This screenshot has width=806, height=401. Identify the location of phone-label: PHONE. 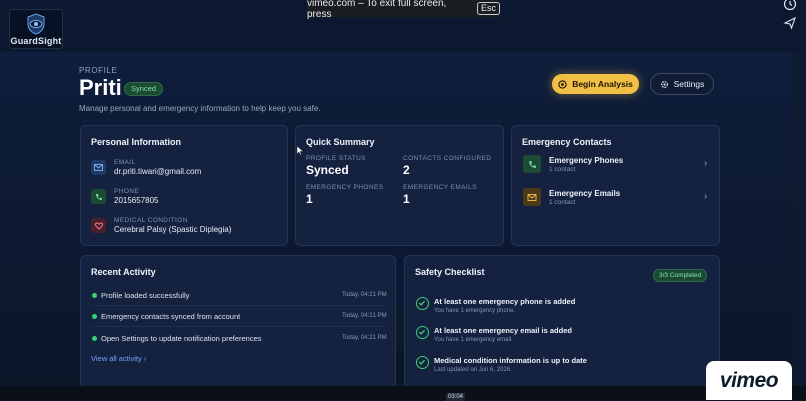
(127, 191).